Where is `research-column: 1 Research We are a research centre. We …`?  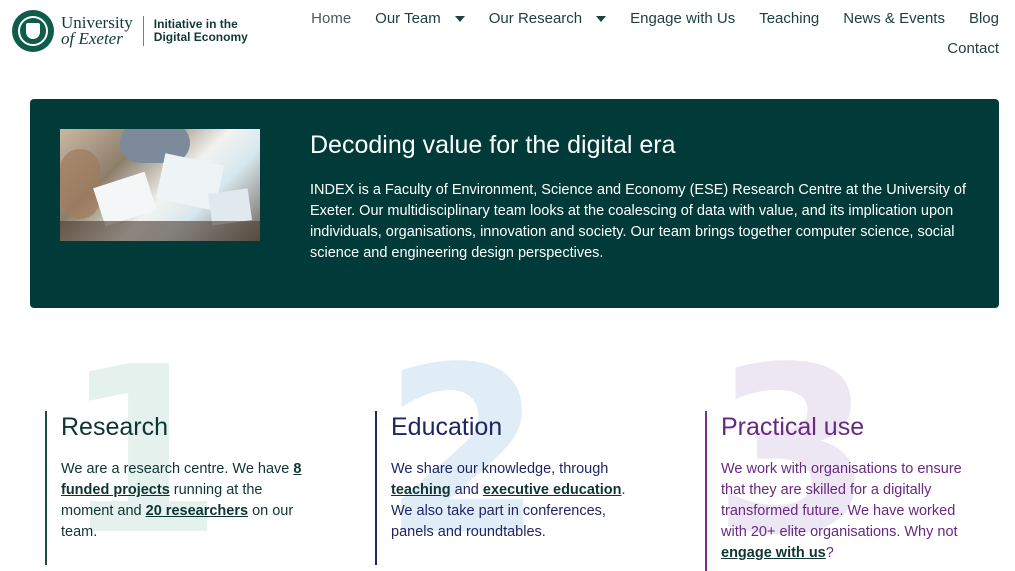
research-column: 1 Research We are a research centre. We … is located at coordinates (195, 454).